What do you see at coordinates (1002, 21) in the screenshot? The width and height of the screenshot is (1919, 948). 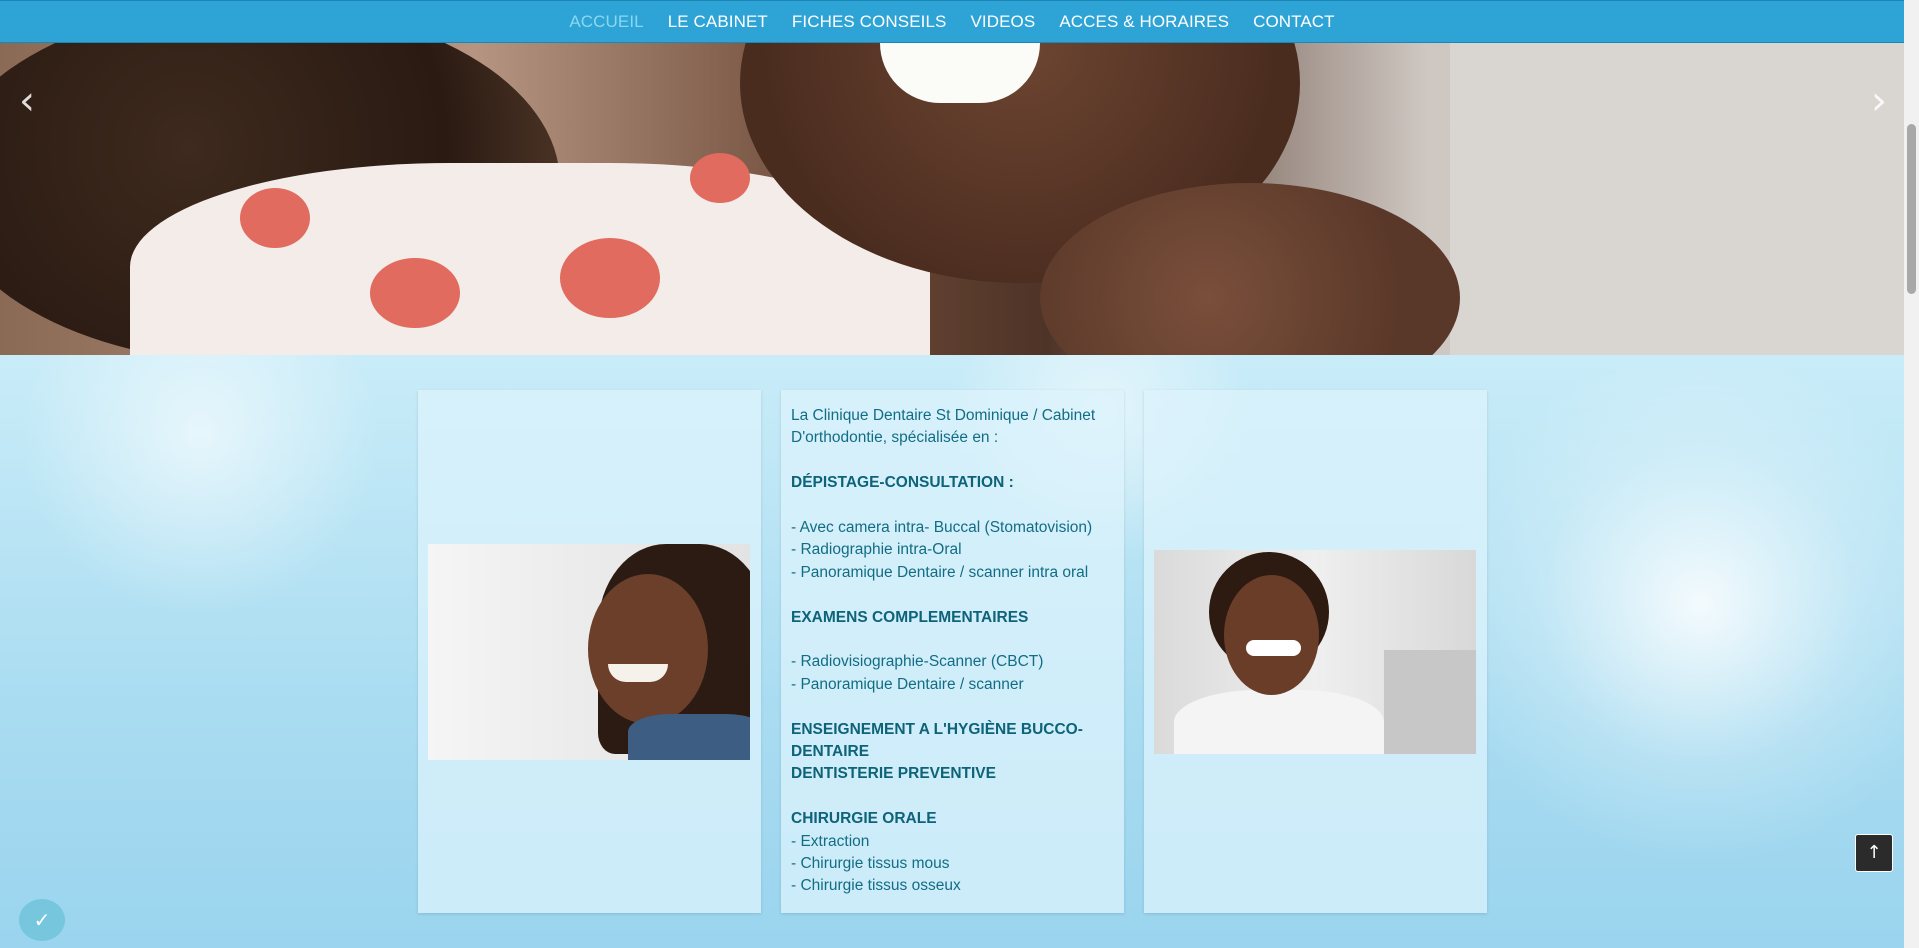 I see `nav-item-videos: VIDEOS` at bounding box center [1002, 21].